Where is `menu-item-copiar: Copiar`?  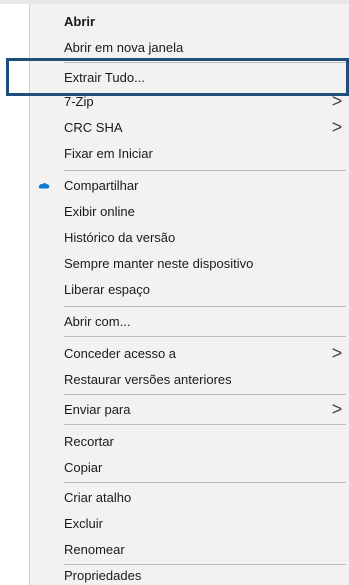 menu-item-copiar: Copiar is located at coordinates (204, 467).